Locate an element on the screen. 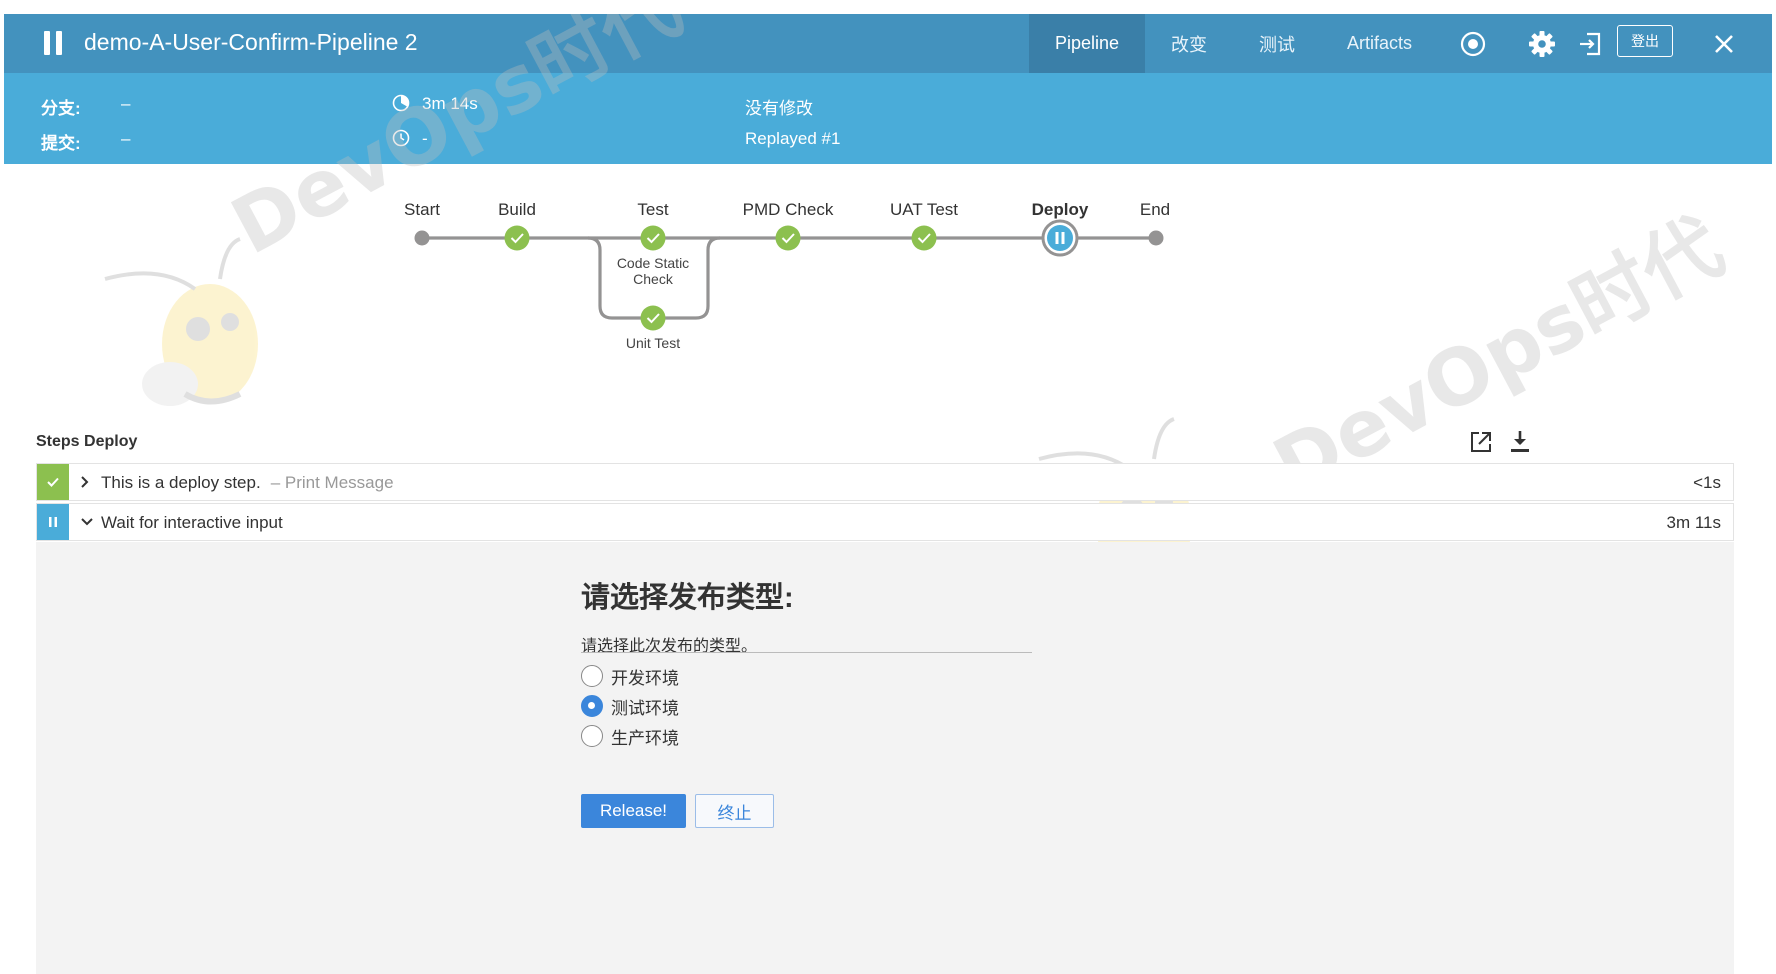 The height and width of the screenshot is (974, 1776). success-check-icon is located at coordinates (53, 482).